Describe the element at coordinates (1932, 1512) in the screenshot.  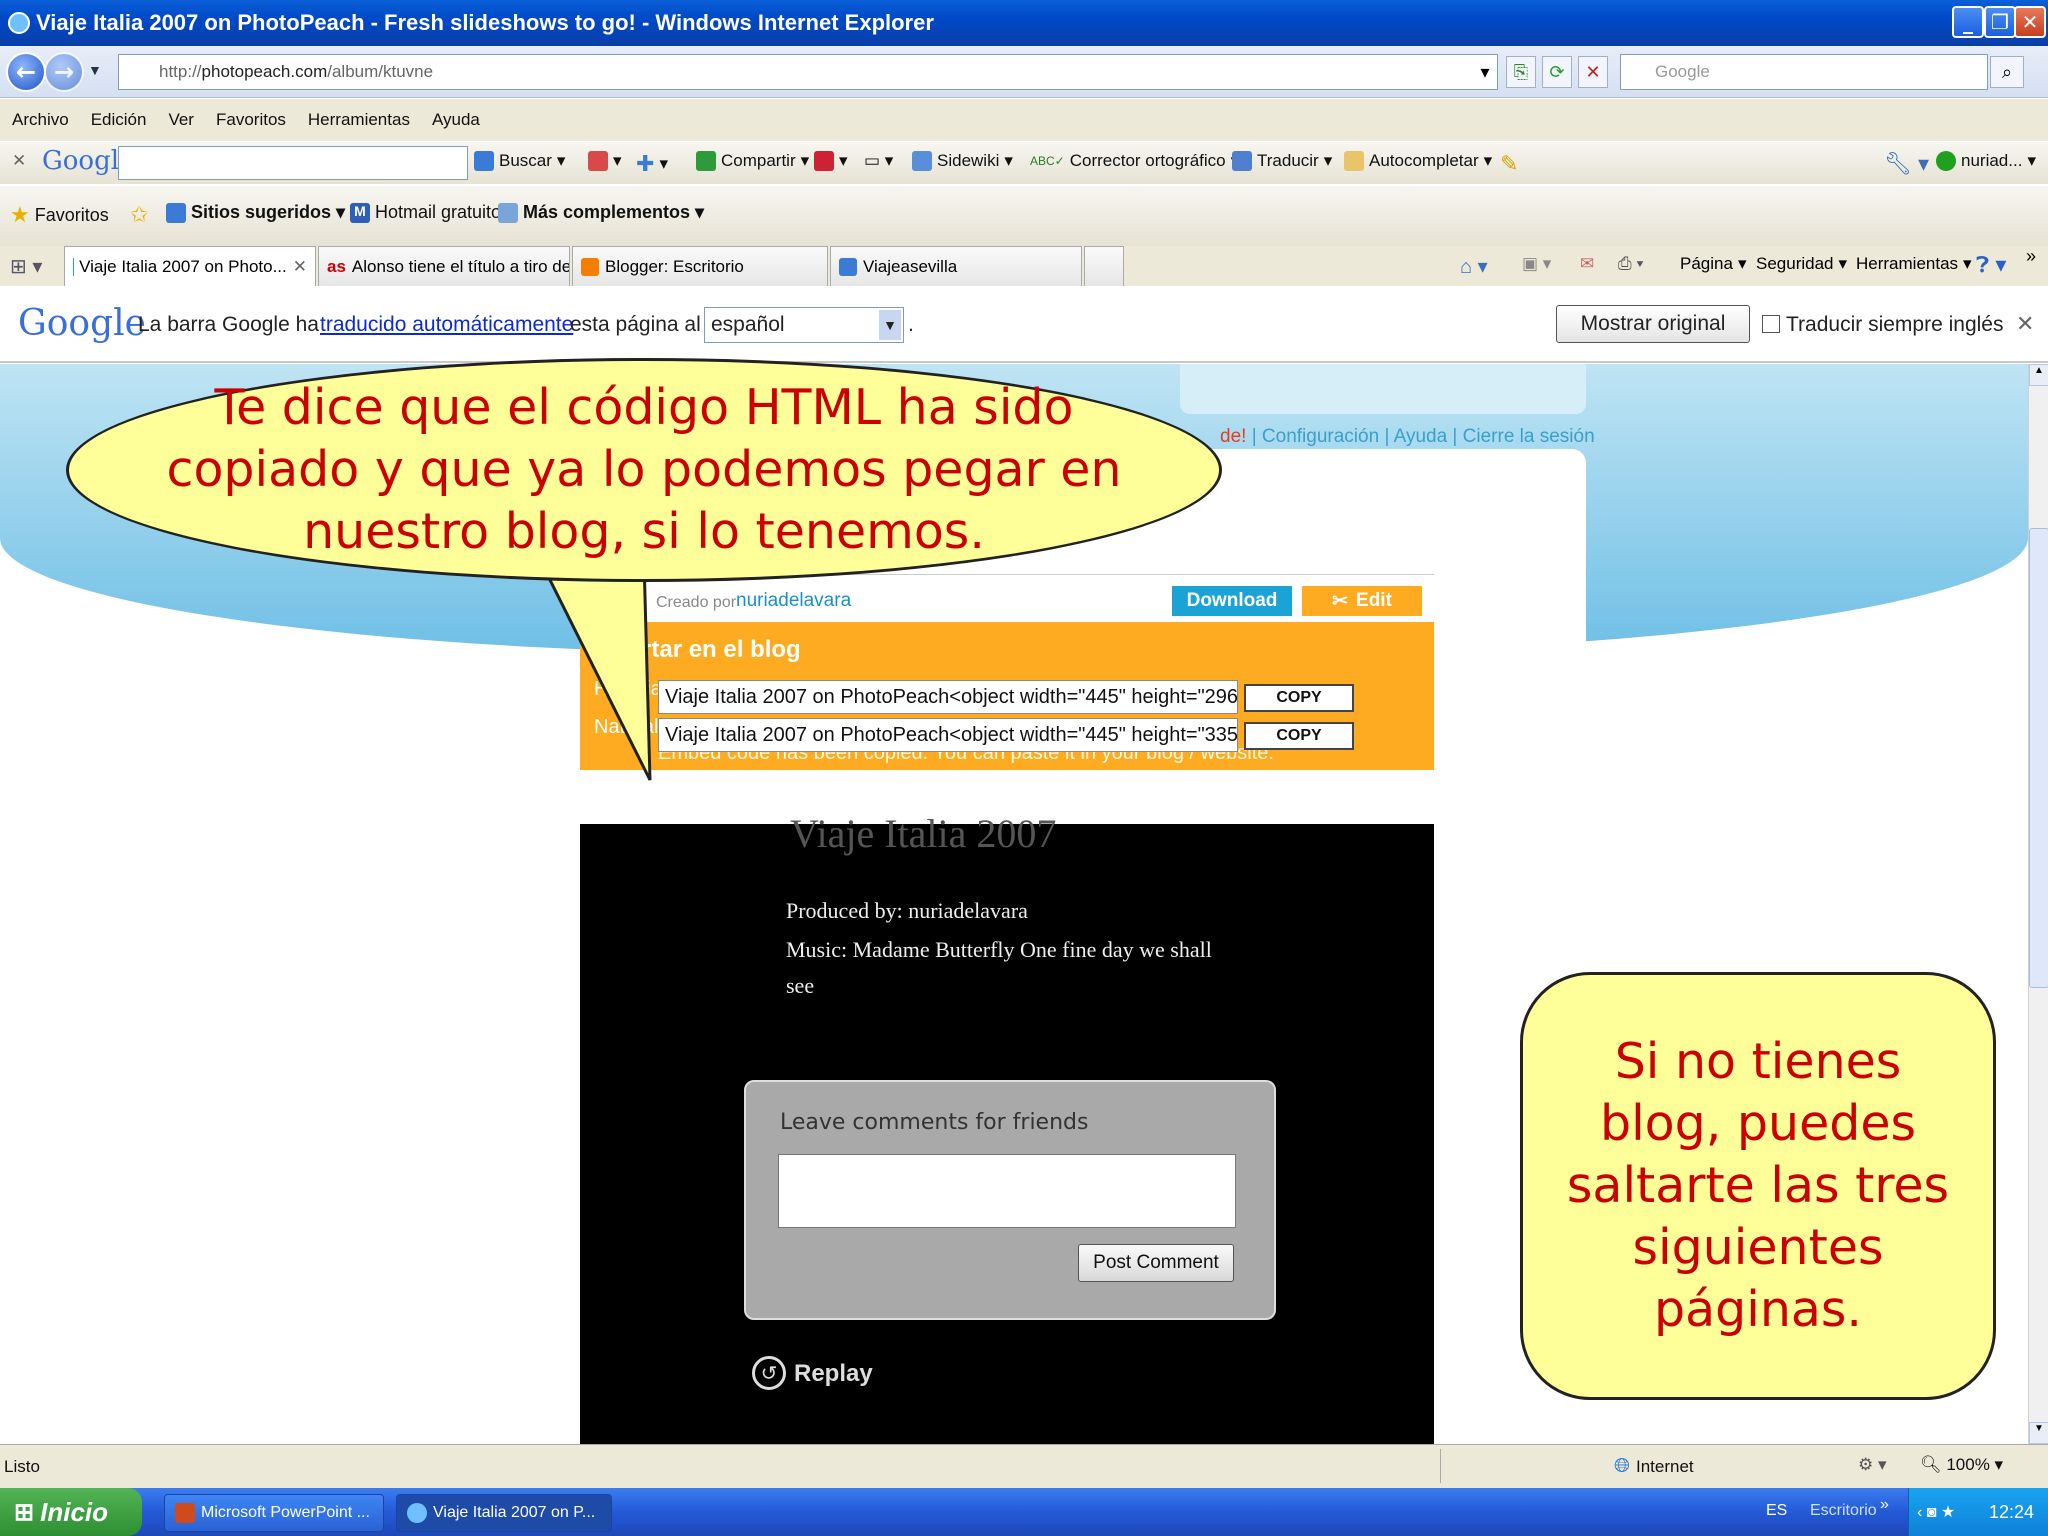
I see `tray-icons: ‹ ◙ ★` at that location.